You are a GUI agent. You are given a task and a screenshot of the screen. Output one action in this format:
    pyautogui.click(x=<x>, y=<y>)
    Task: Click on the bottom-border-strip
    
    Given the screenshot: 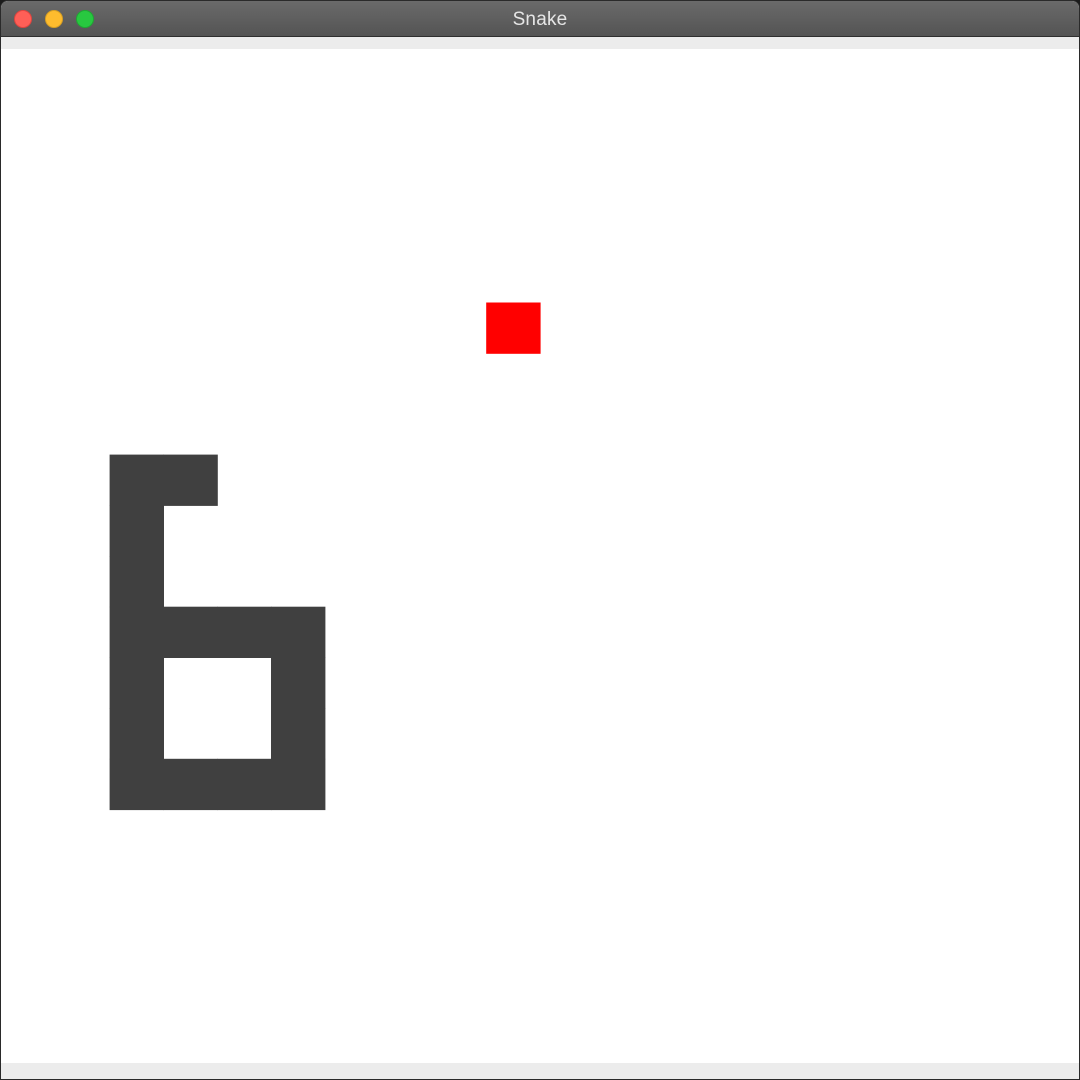 What is the action you would take?
    pyautogui.click(x=540, y=1071)
    